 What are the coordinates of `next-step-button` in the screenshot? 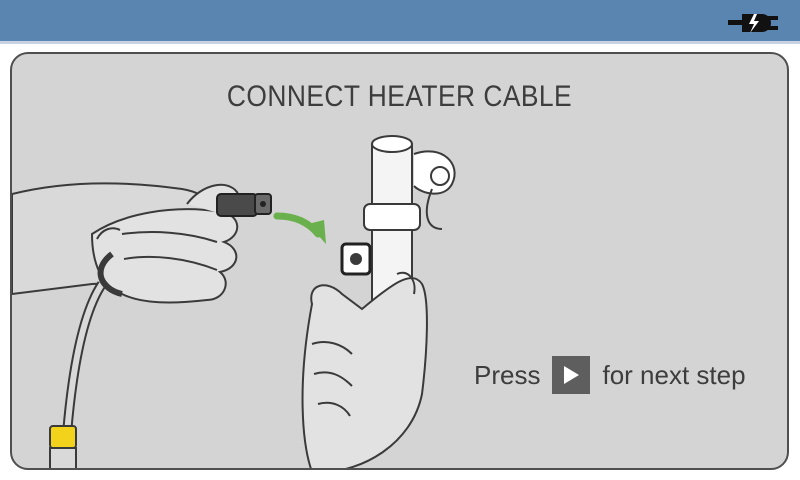 It's located at (571, 375).